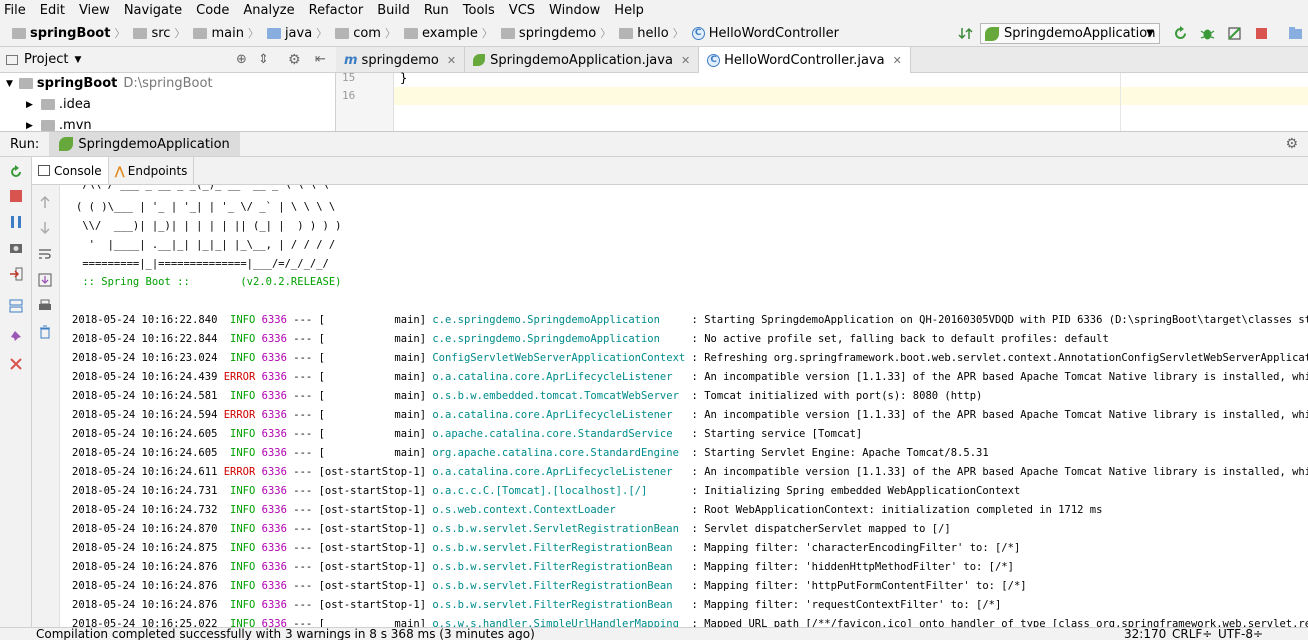 Image resolution: width=1308 pixels, height=640 pixels. Describe the element at coordinates (965, 33) in the screenshot. I see `sort-arrows-icon` at that location.